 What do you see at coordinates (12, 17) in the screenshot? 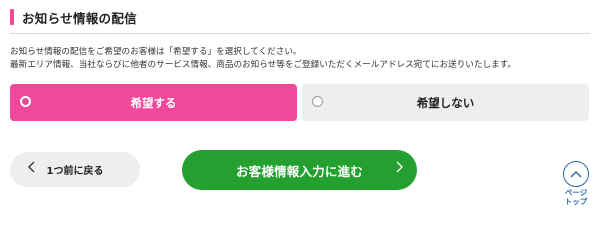
I see `section-accent-bar` at bounding box center [12, 17].